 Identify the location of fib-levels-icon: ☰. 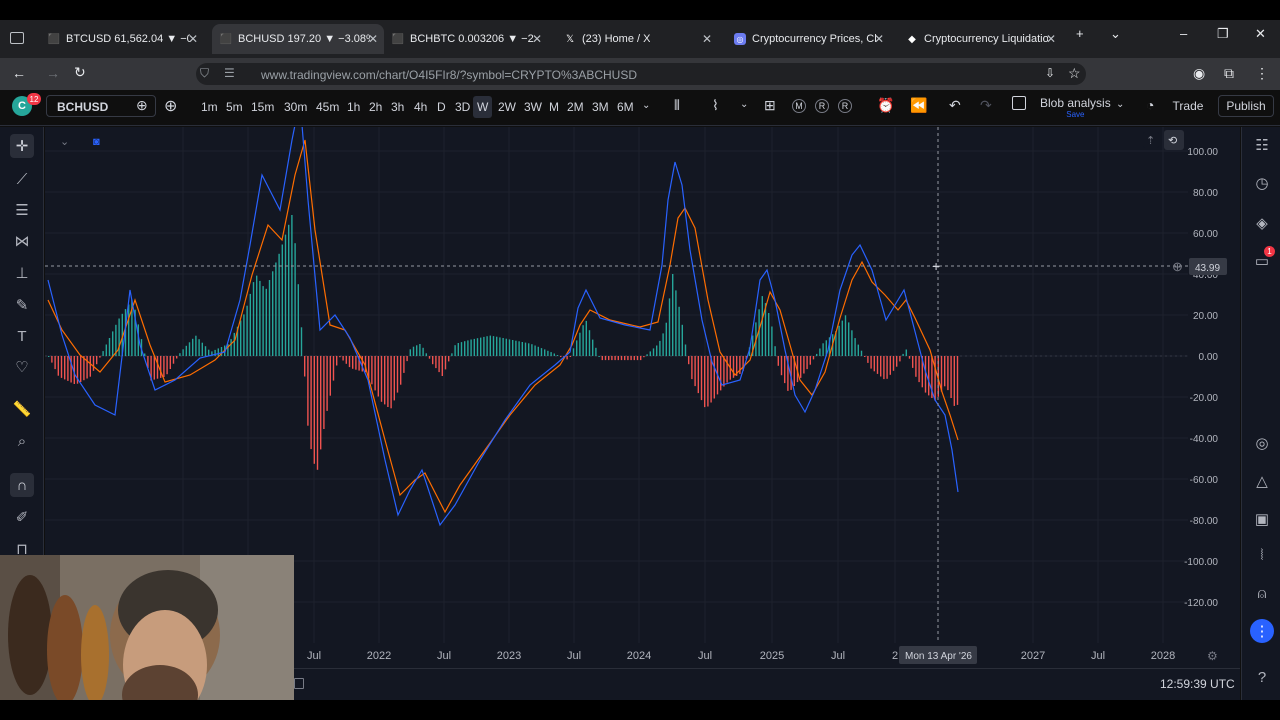
(22, 210).